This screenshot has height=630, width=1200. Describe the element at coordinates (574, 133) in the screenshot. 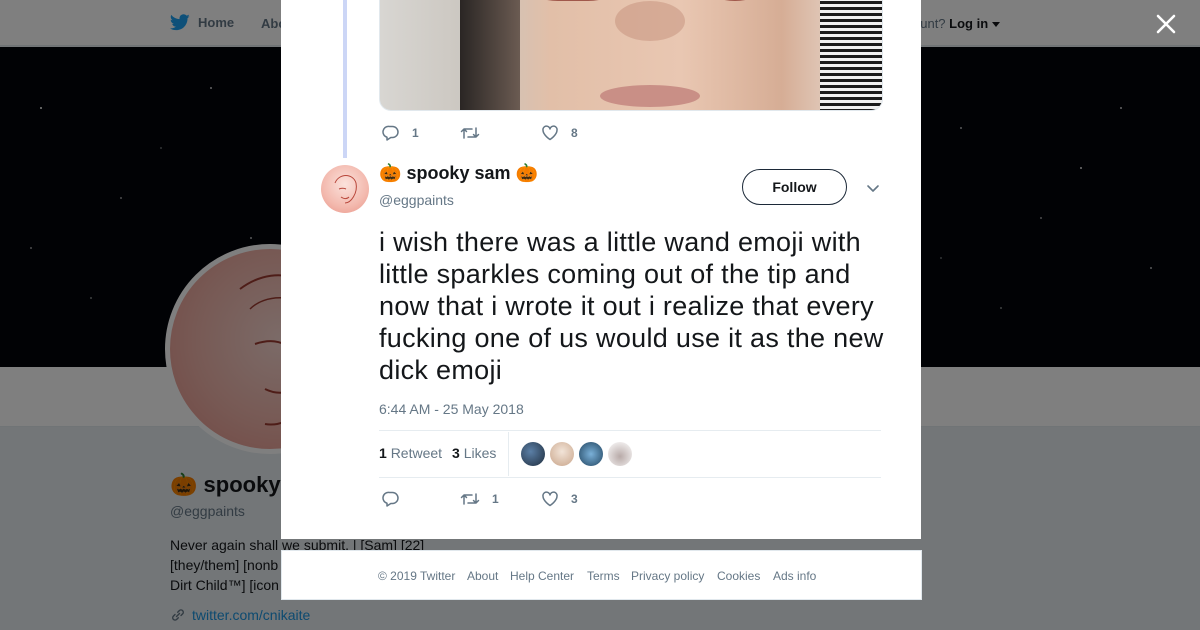

I see `prev-like-count: 8` at that location.